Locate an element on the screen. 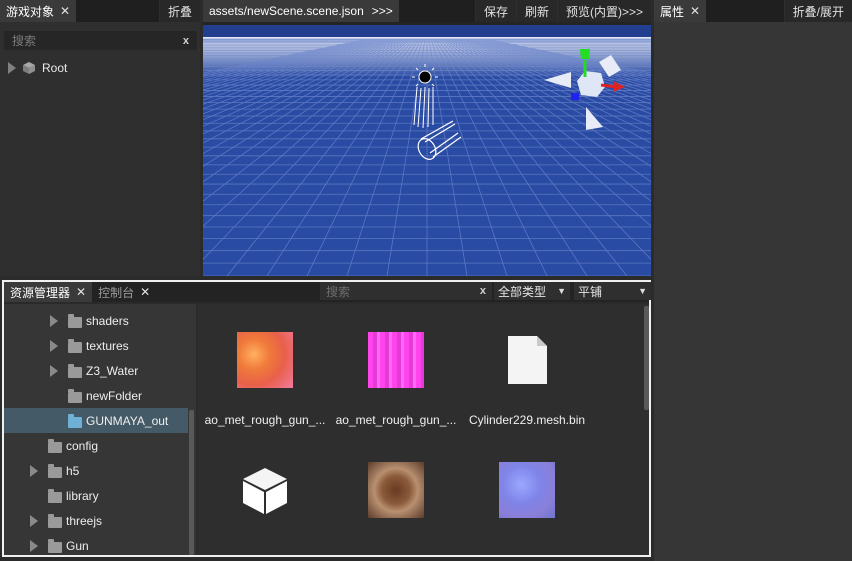 This screenshot has width=852, height=561. orange-texture-icon is located at coordinates (265, 360).